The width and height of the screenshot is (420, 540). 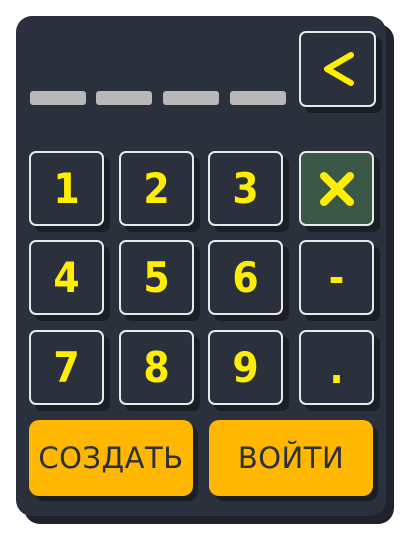 What do you see at coordinates (336, 277) in the screenshot?
I see `key-minus: -` at bounding box center [336, 277].